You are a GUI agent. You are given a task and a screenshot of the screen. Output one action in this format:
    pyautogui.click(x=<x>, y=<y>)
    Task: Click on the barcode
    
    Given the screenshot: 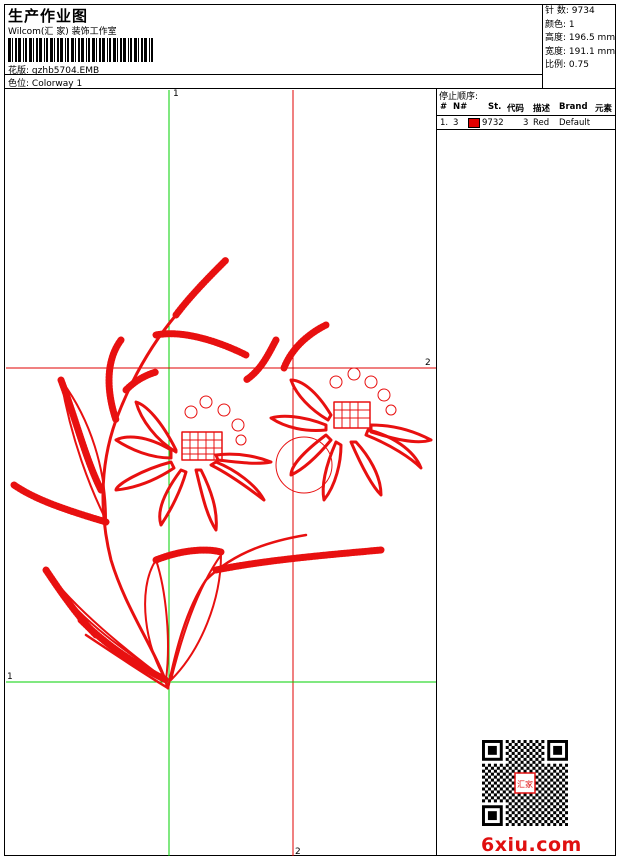 What is the action you would take?
    pyautogui.click(x=80, y=50)
    